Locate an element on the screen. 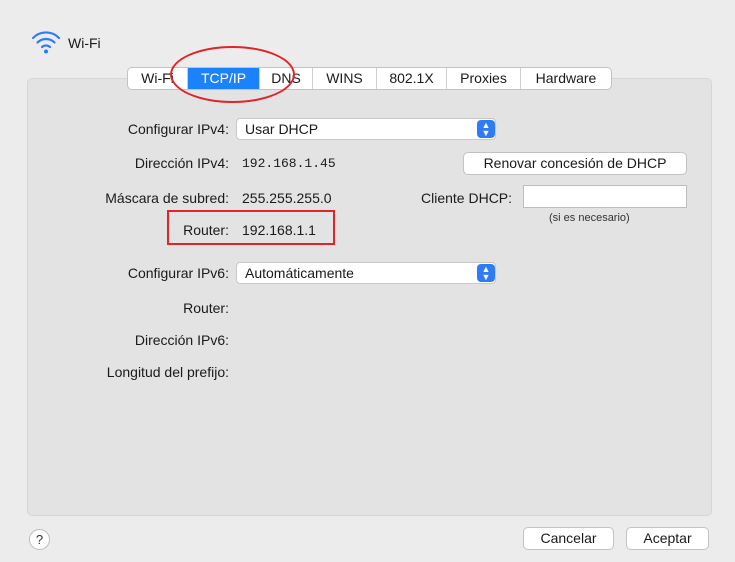 This screenshot has width=735, height=562. window-title: Wi-Fi is located at coordinates (84, 43).